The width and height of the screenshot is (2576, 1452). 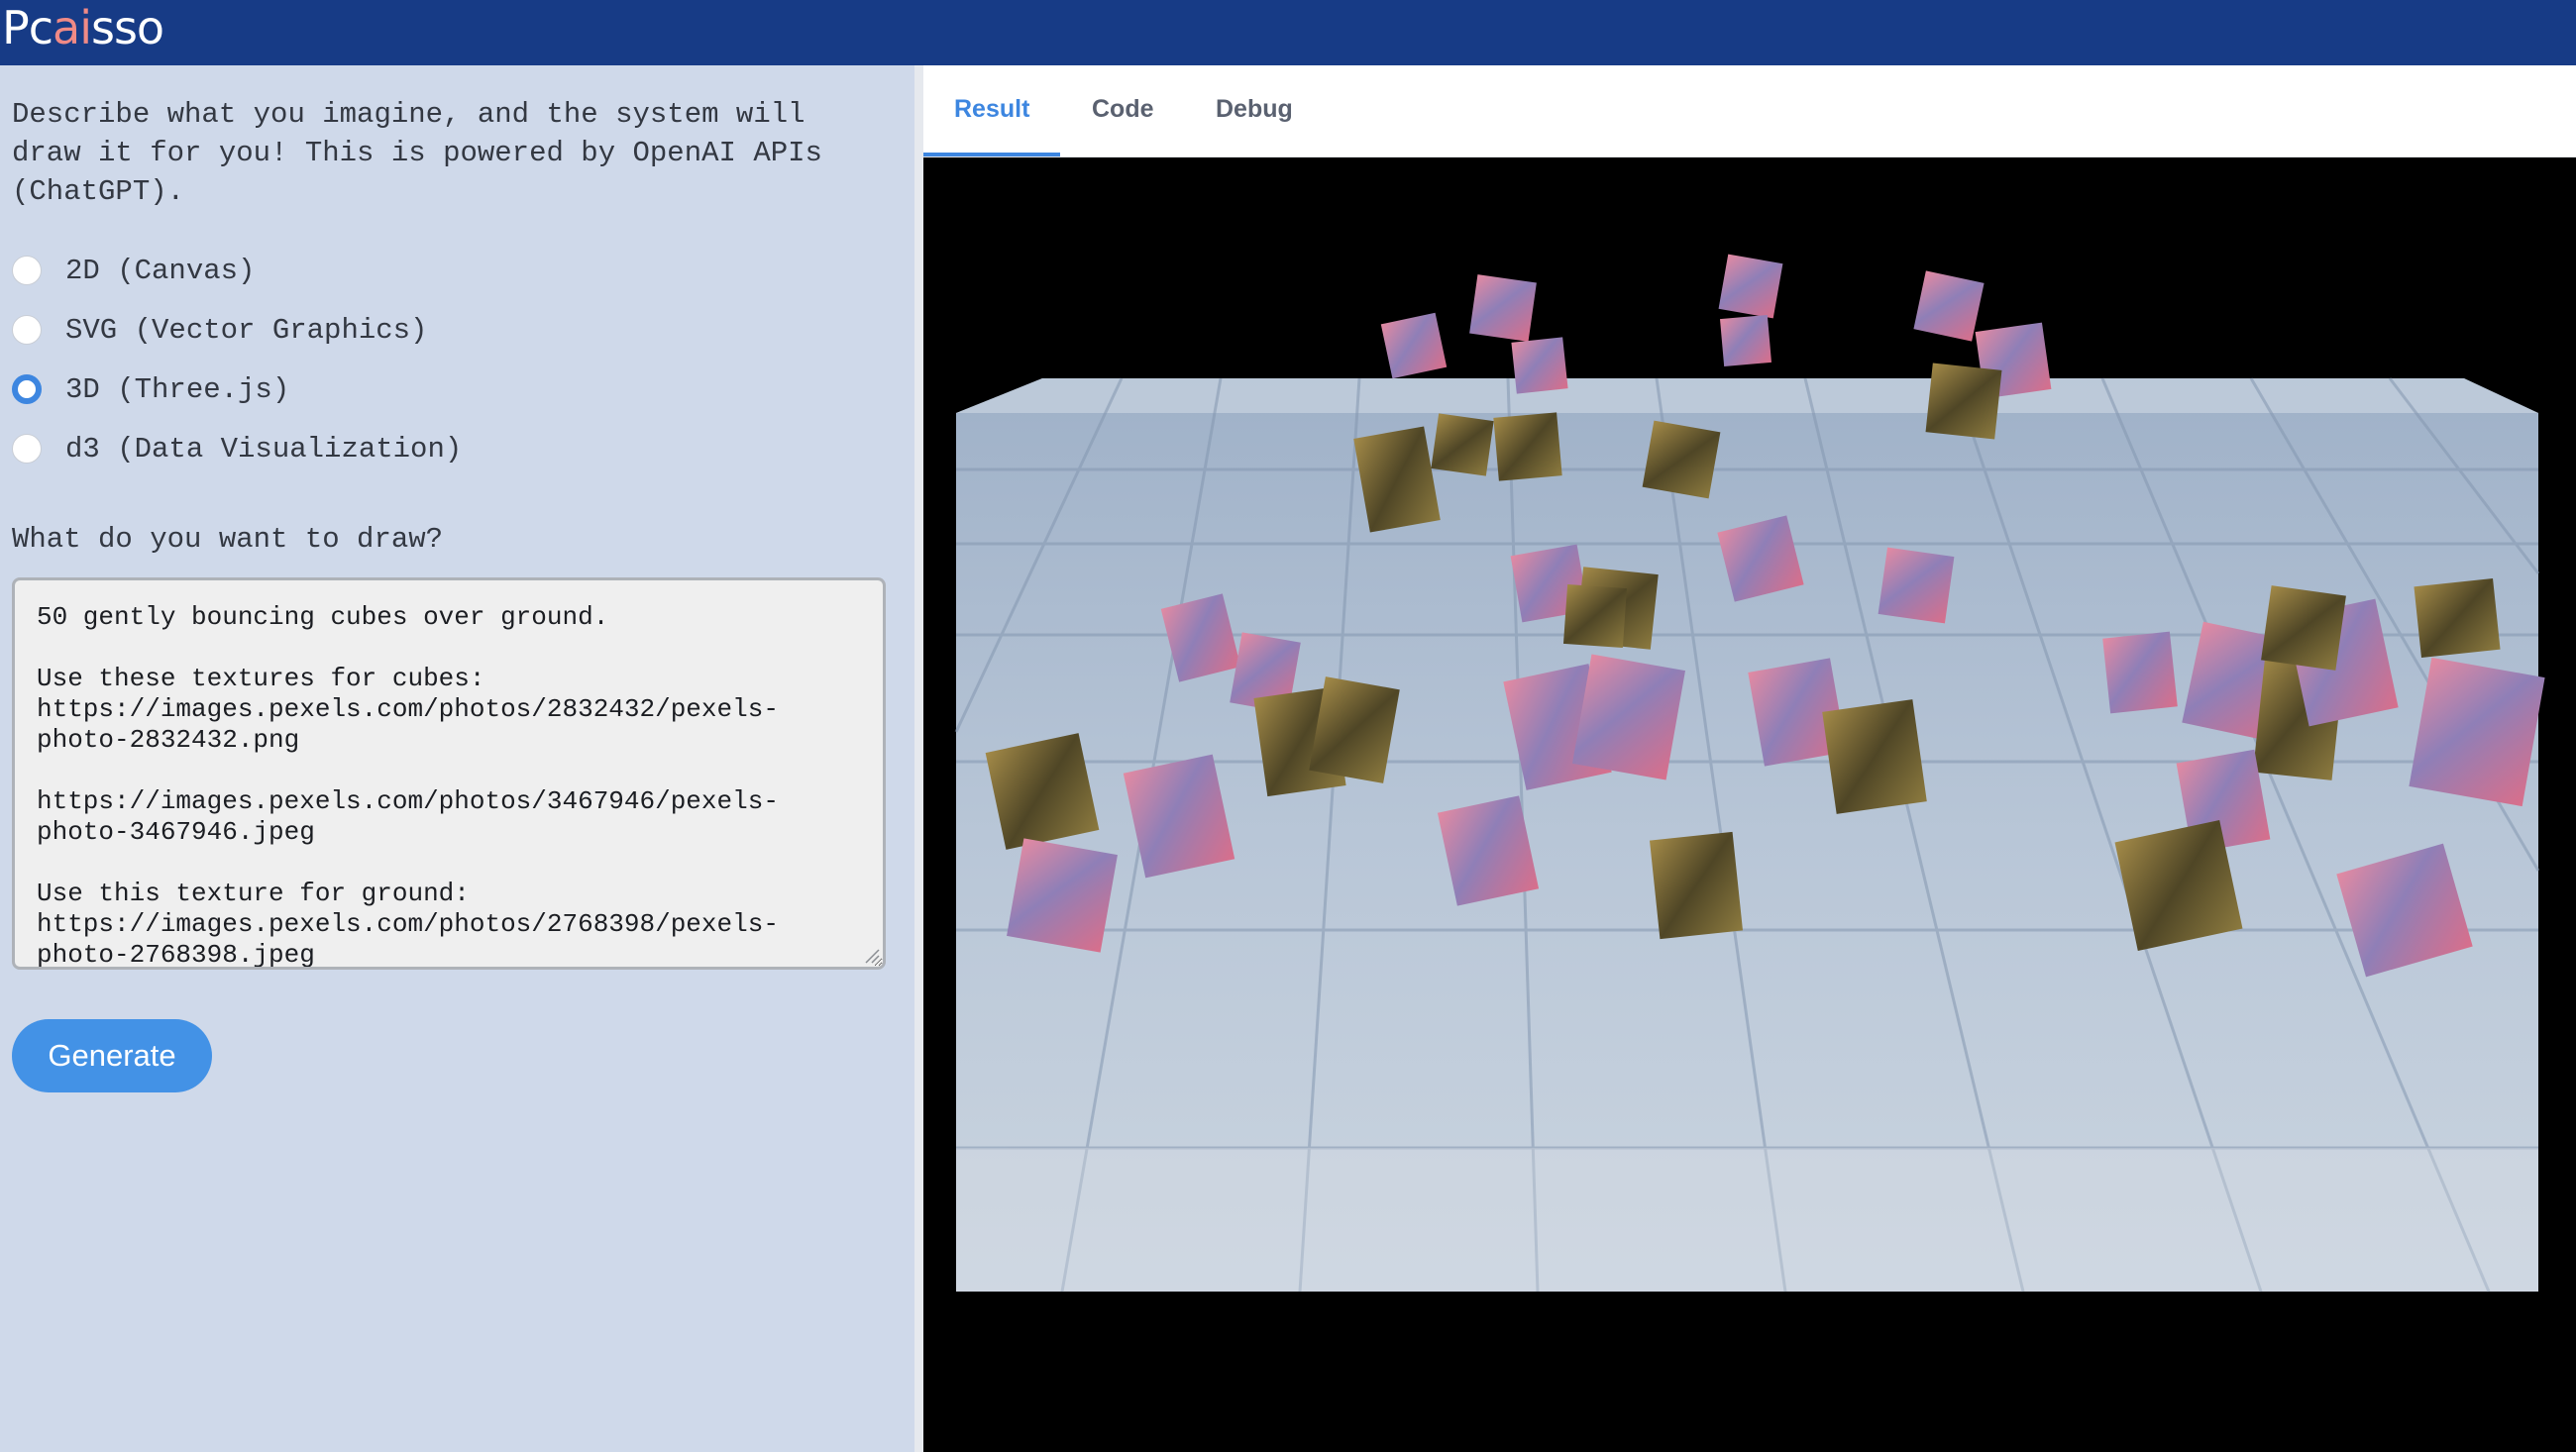 I want to click on tab-result: Result, so click(x=991, y=109).